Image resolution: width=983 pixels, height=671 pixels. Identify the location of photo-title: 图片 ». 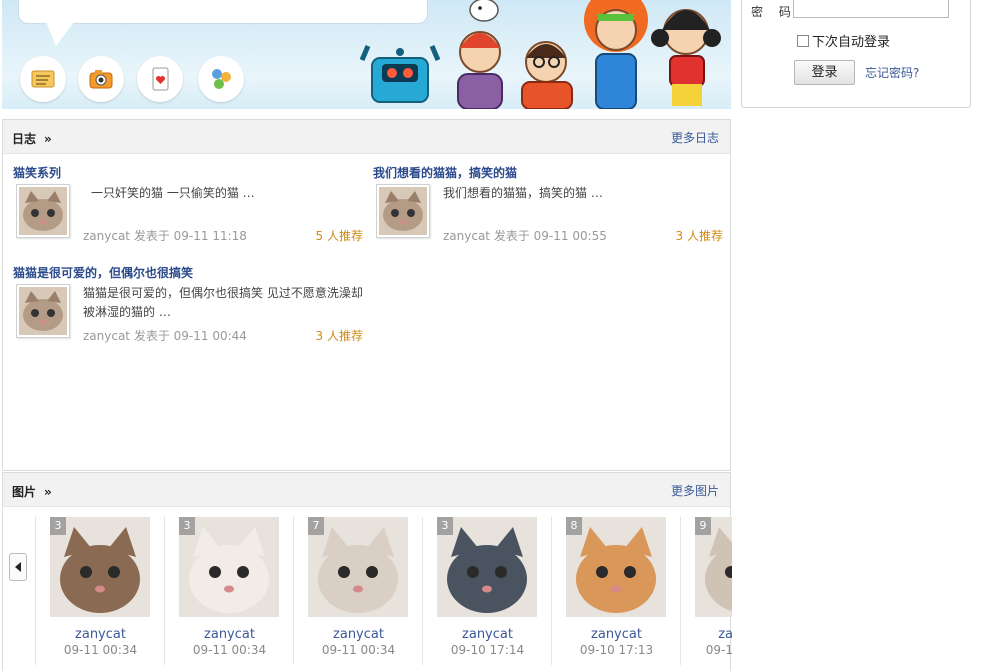
(32, 491).